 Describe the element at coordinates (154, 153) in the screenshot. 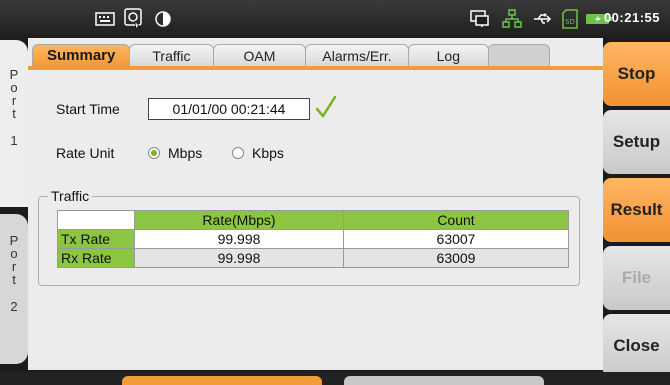

I see `radio-mbps-dot` at that location.